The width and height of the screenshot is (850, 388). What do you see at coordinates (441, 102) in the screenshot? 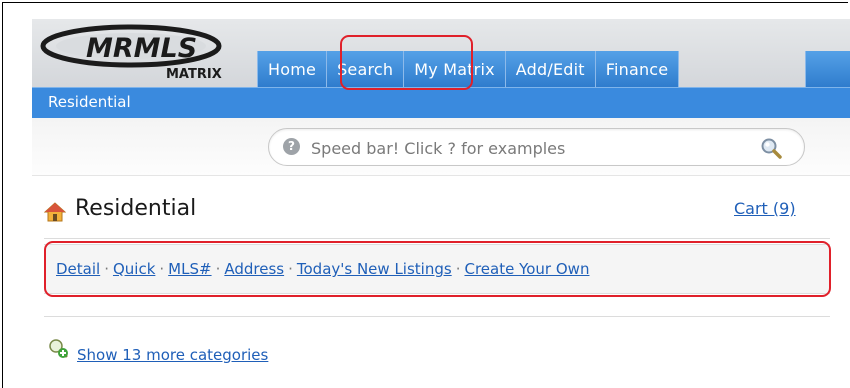
I see `subnav-bar: Residential` at bounding box center [441, 102].